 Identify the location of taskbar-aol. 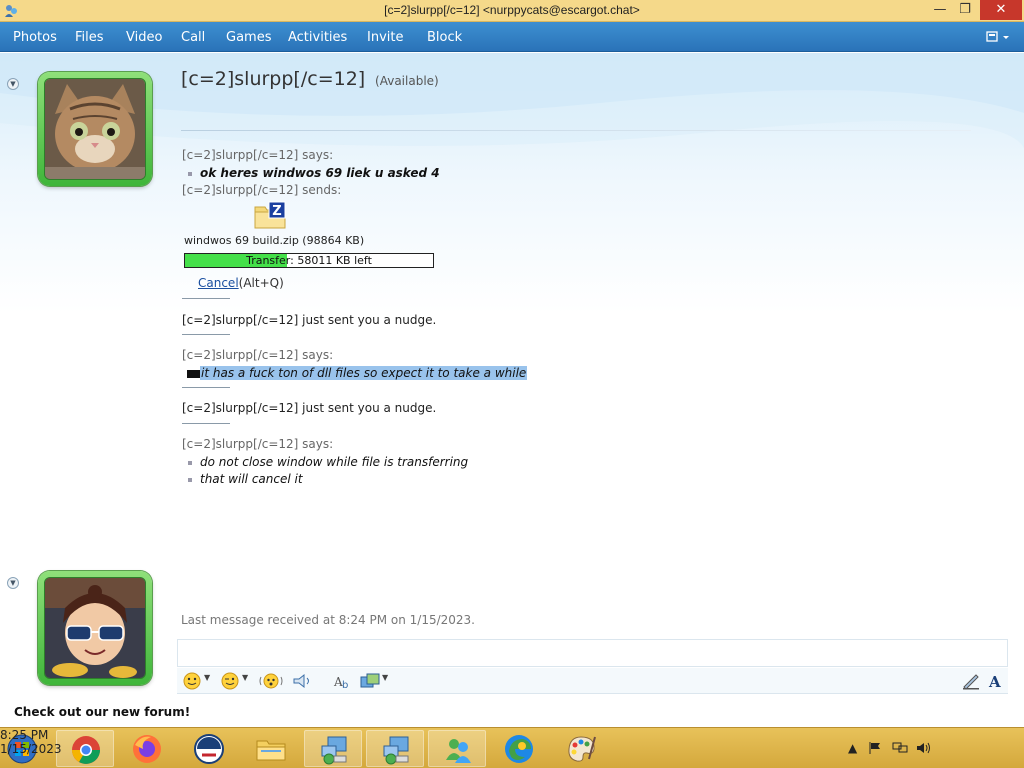
(209, 748).